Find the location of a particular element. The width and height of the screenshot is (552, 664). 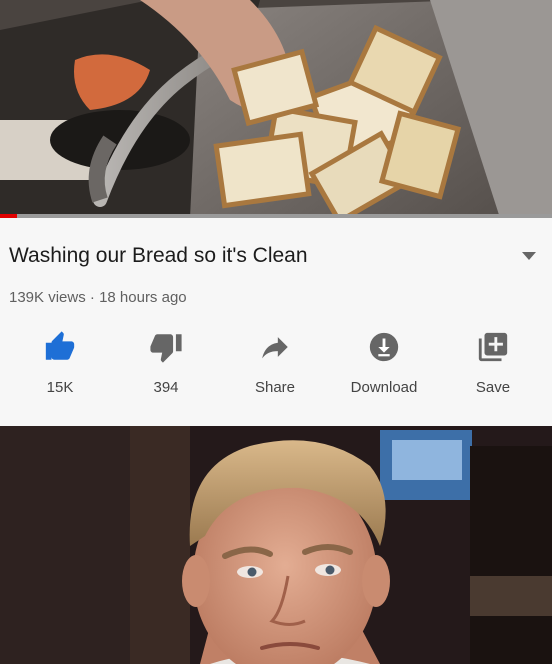

thumbs-up-icon is located at coordinates (60, 345).